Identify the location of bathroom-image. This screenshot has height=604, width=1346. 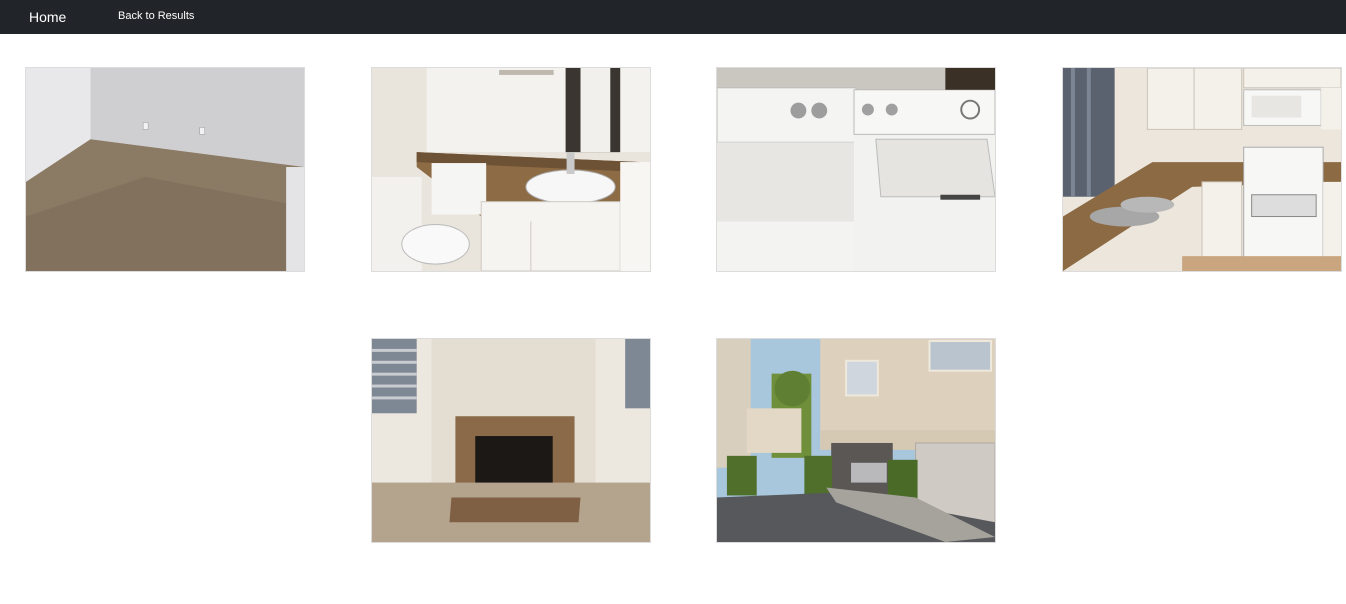
(511, 169).